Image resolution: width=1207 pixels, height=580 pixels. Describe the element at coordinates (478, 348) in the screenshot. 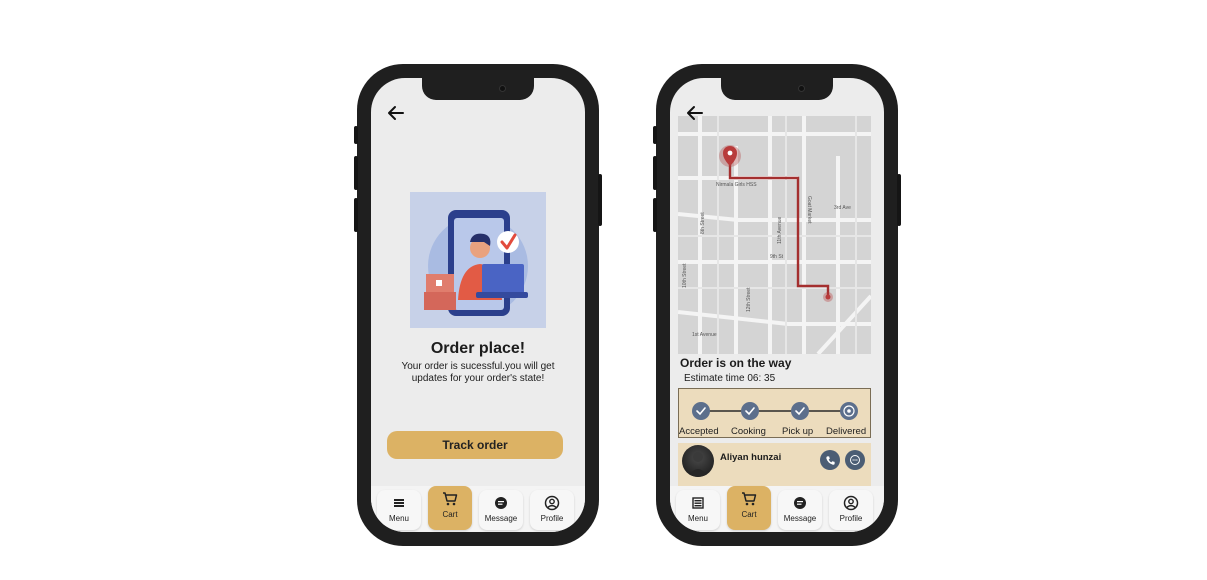

I see `page-title: Order place!` at that location.